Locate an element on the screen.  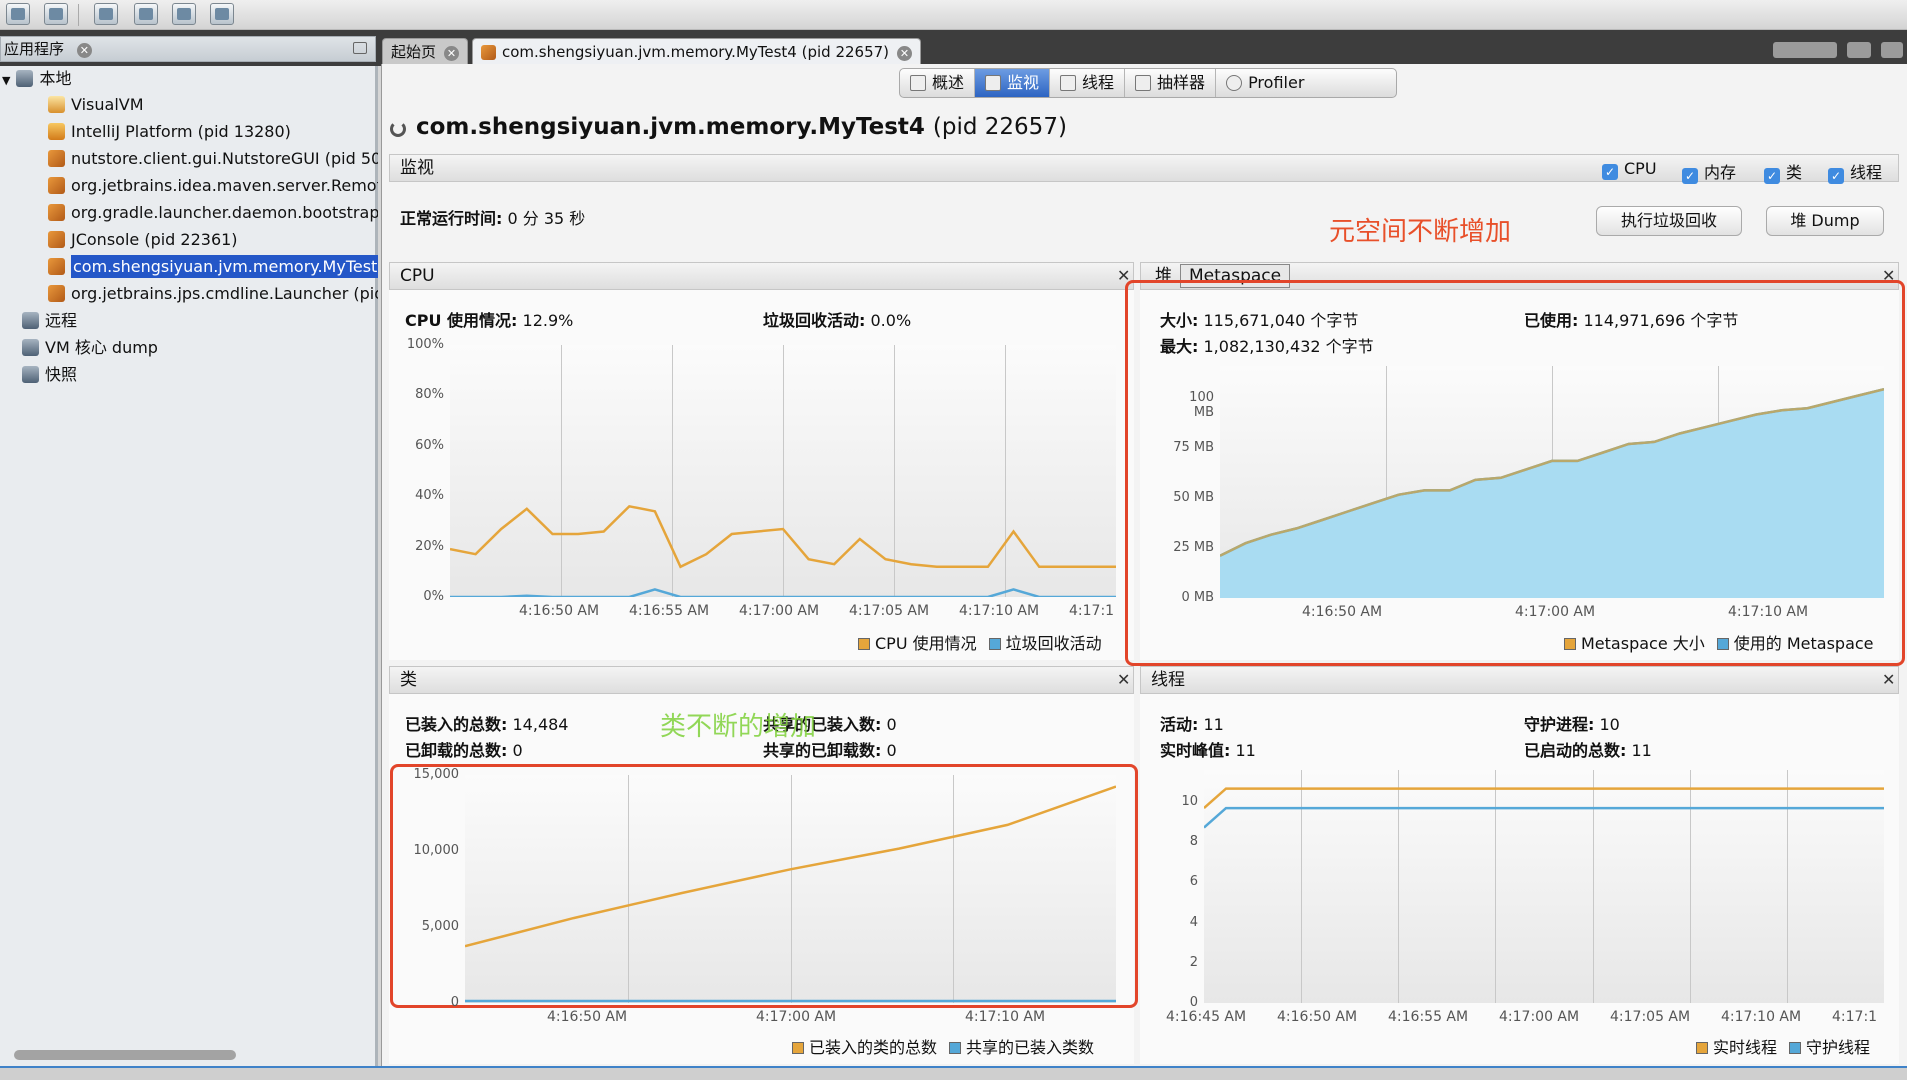
y-tick-label: 80% is located at coordinates (429, 395).